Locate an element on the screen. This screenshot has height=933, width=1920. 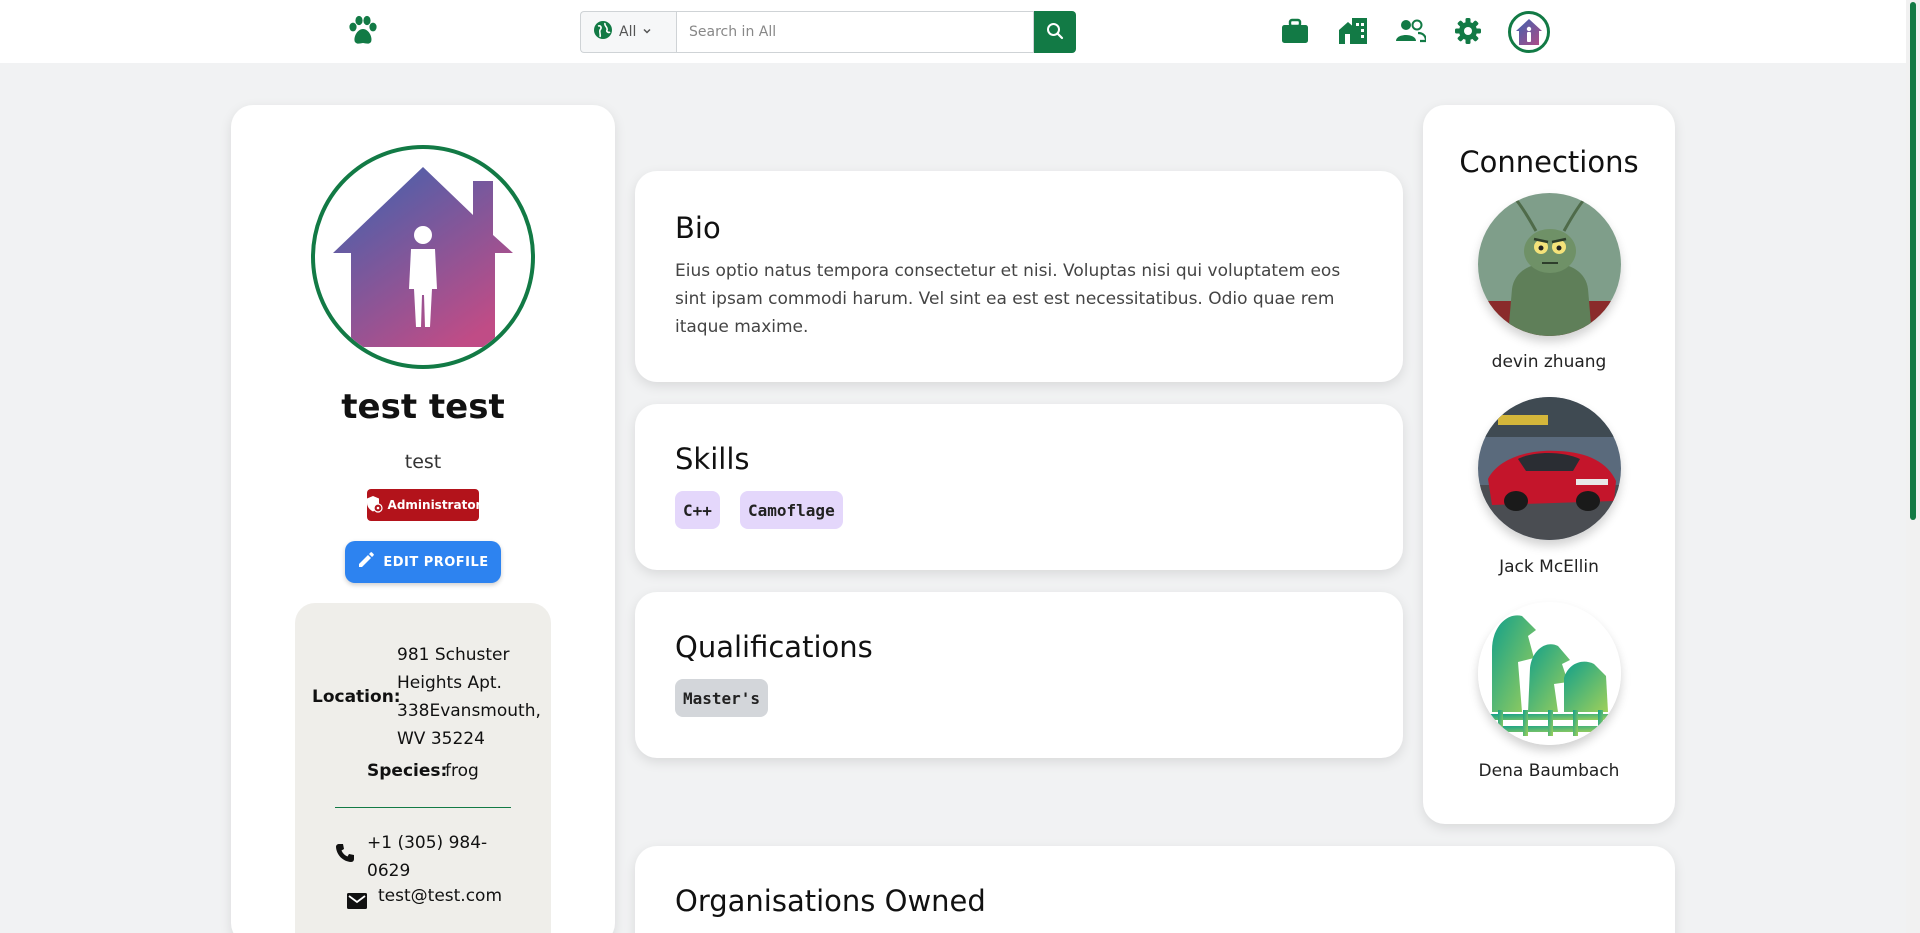
mail-icon is located at coordinates (357, 903).